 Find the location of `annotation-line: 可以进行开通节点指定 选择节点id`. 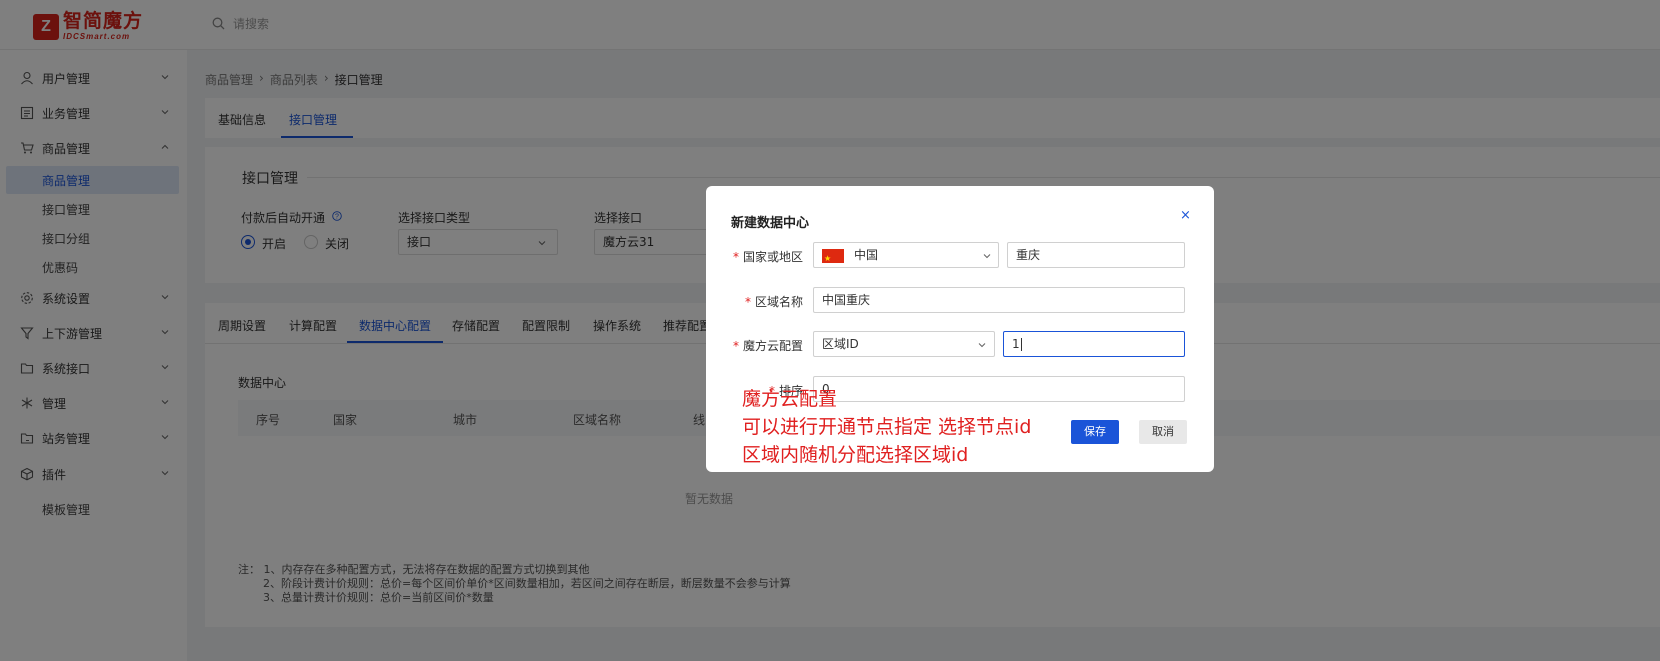

annotation-line: 可以进行开通节点指定 选择节点id is located at coordinates (887, 427).